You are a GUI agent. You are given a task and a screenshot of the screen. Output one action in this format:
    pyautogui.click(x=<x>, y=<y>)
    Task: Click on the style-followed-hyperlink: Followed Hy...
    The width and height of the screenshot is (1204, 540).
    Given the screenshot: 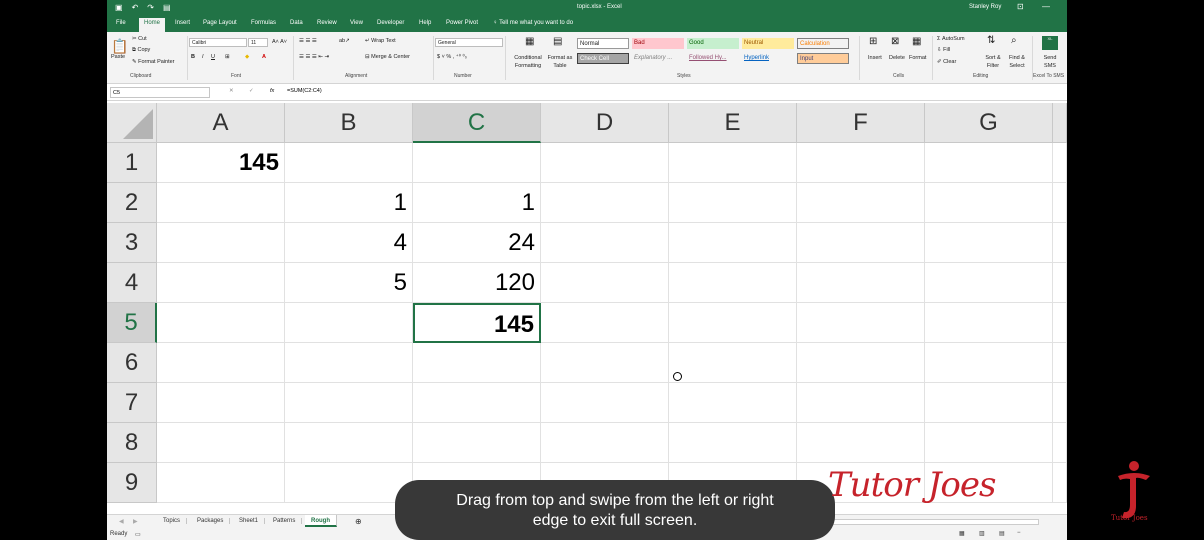 What is the action you would take?
    pyautogui.click(x=713, y=58)
    